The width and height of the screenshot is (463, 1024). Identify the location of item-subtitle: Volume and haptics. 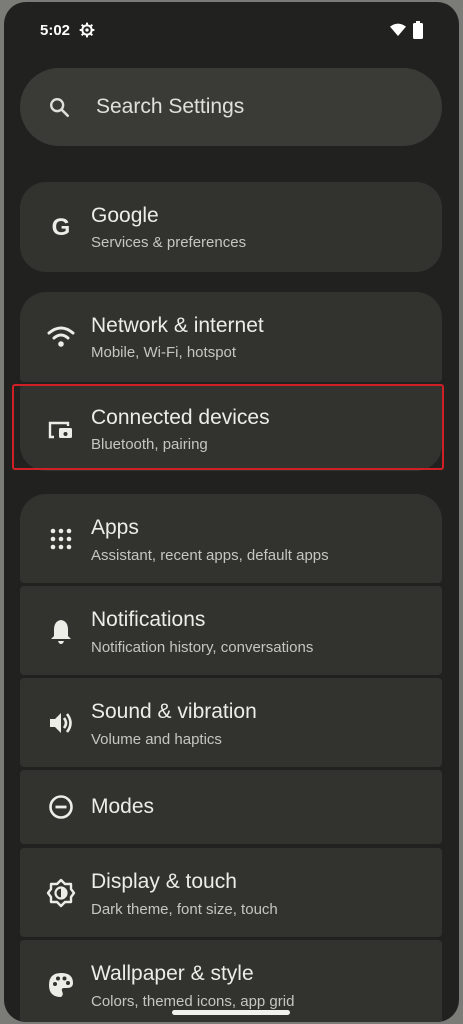
(156, 739).